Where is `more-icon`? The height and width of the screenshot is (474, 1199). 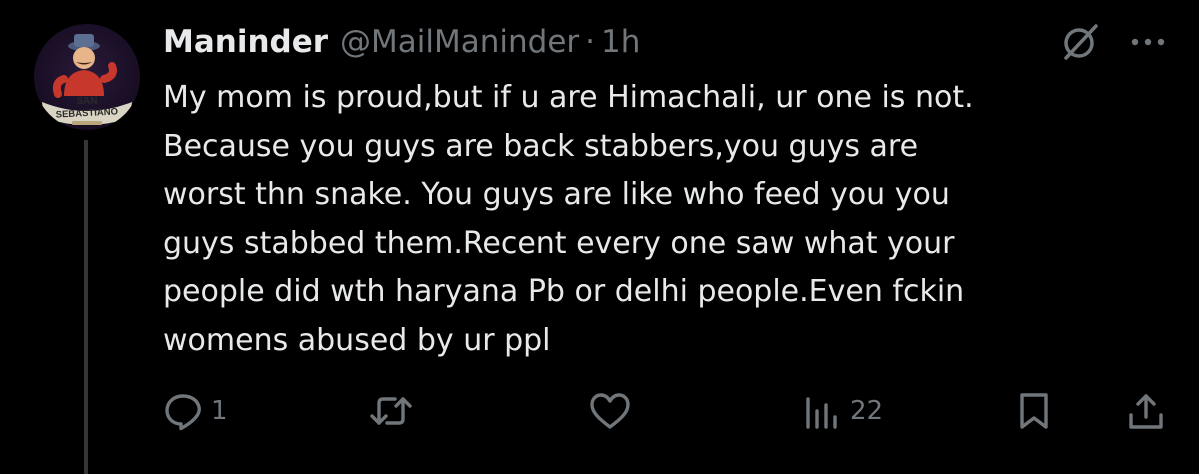
more-icon is located at coordinates (1148, 42).